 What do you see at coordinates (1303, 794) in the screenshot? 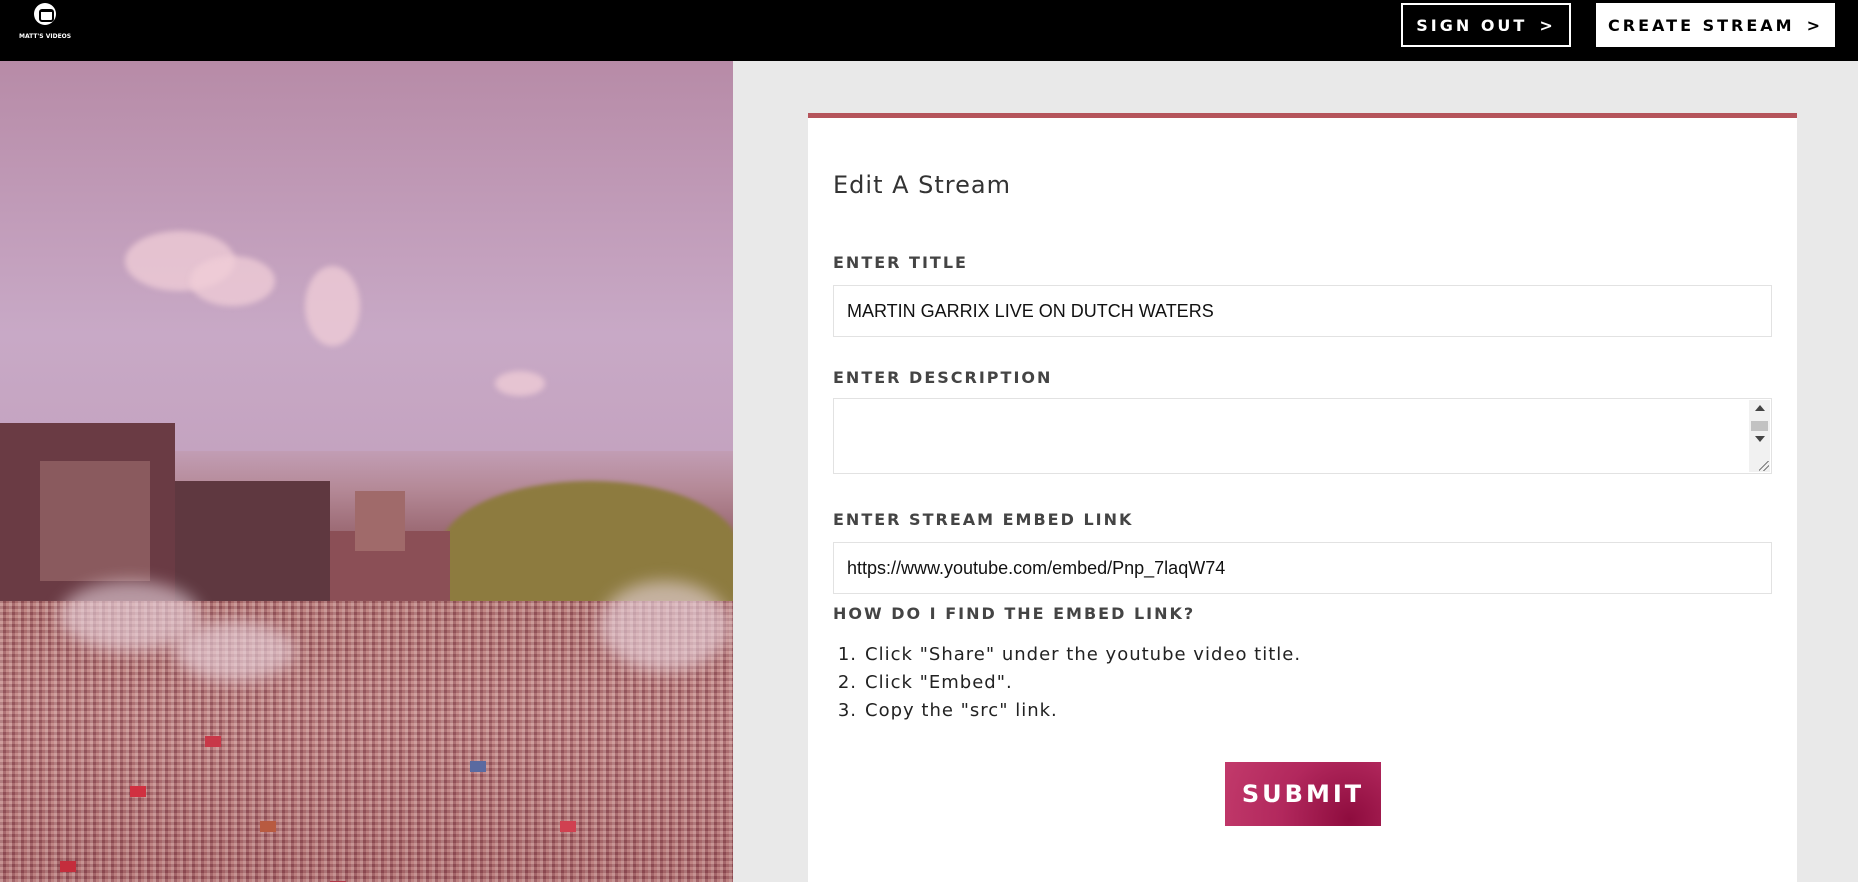
I see `submit-button: SUBMIT` at bounding box center [1303, 794].